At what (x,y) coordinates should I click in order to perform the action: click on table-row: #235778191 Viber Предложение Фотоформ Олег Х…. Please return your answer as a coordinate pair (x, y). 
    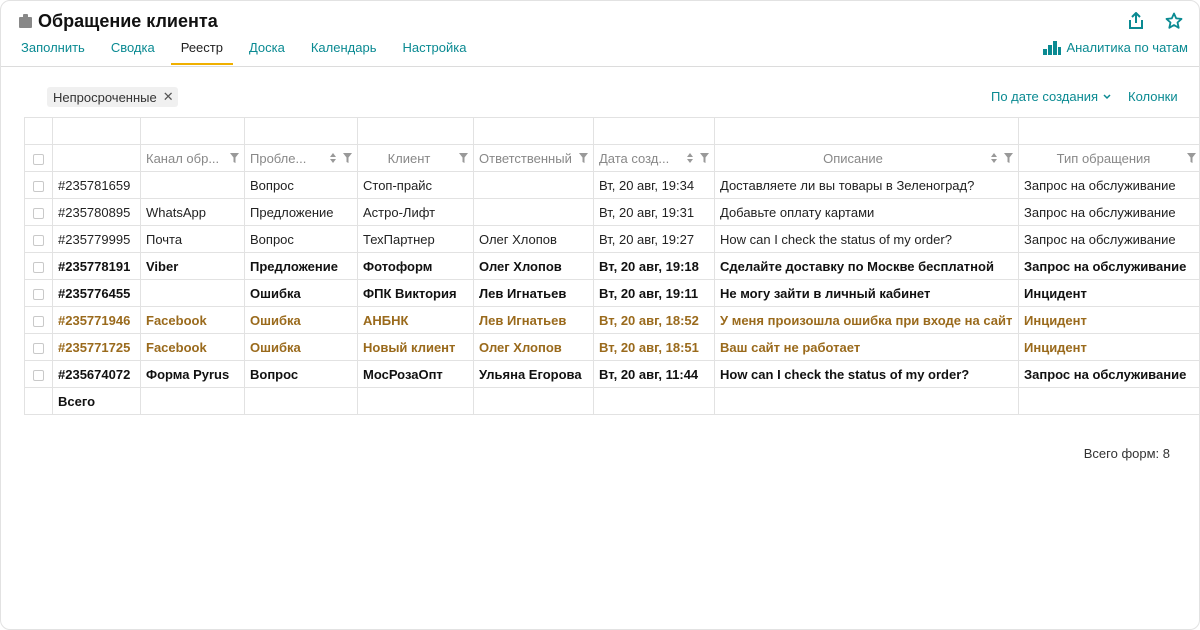
    Looking at the image, I should click on (611, 266).